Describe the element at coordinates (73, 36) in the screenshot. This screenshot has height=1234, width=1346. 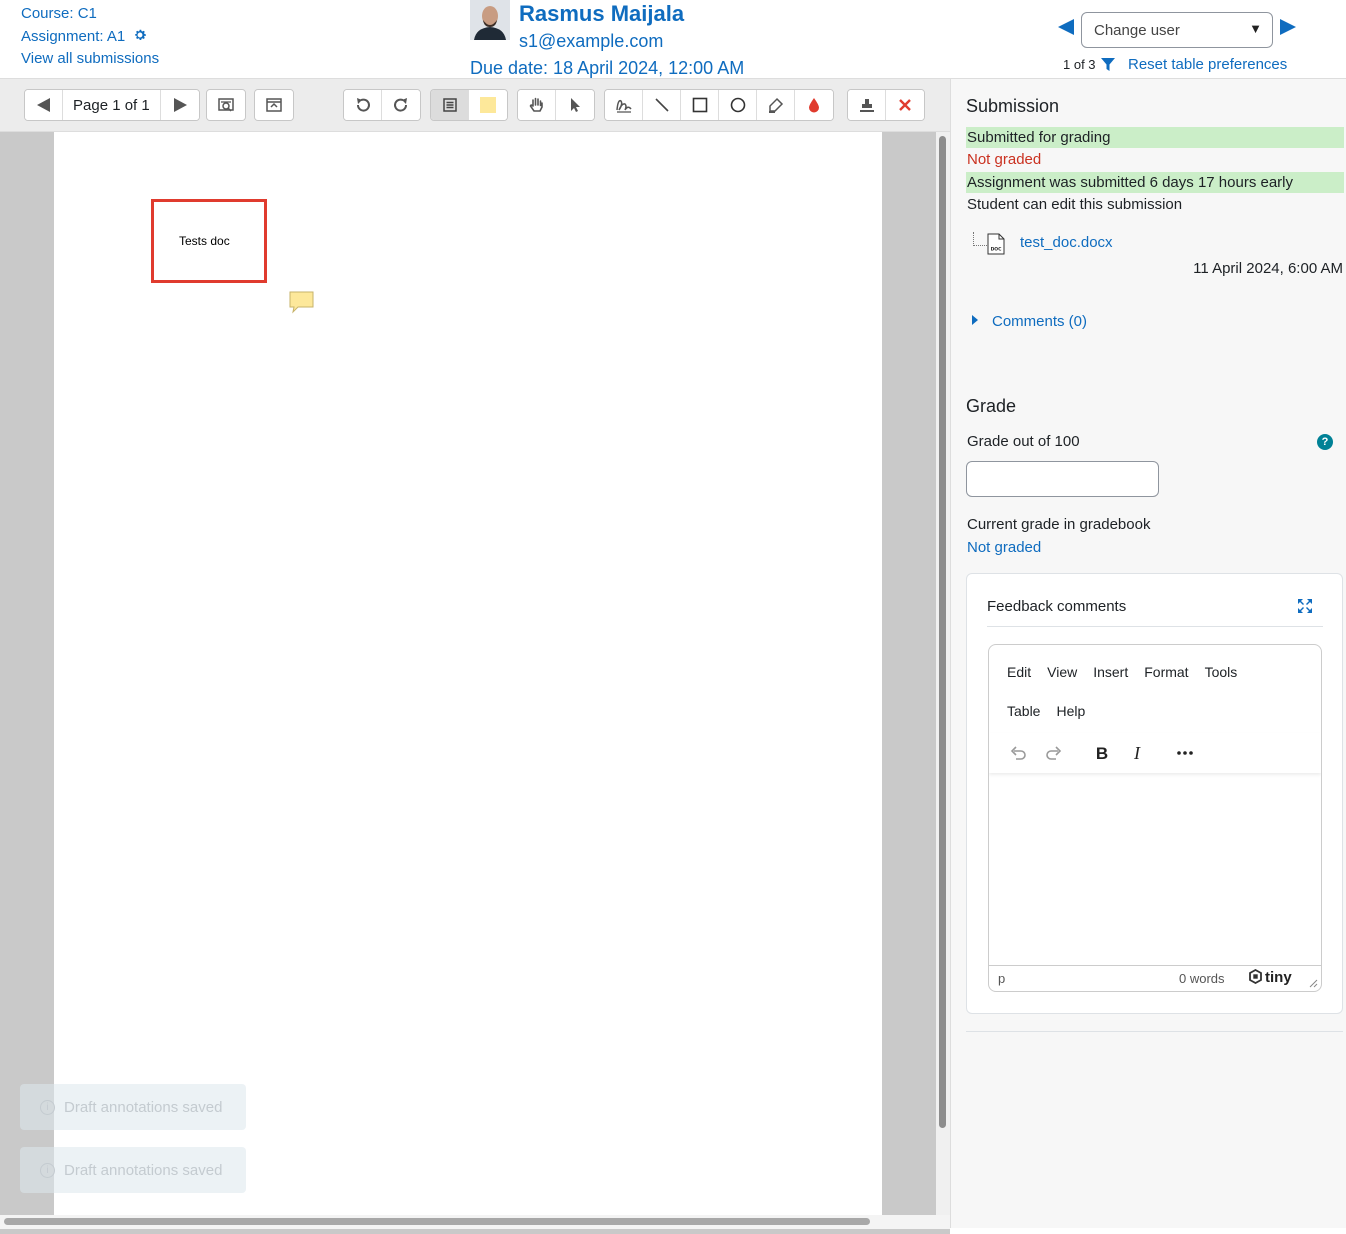
I see `assignment-link: Assignment: A1` at that location.